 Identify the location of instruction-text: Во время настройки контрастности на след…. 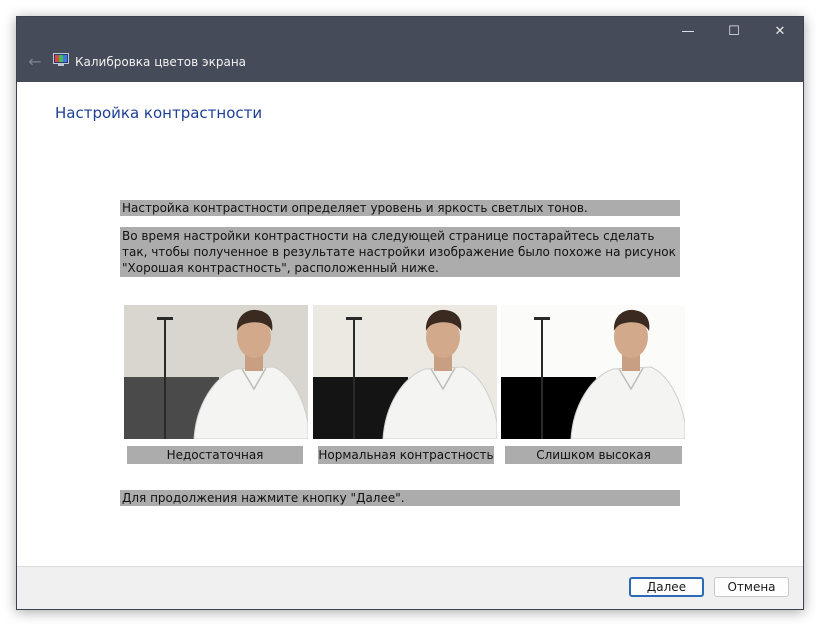
(400, 252).